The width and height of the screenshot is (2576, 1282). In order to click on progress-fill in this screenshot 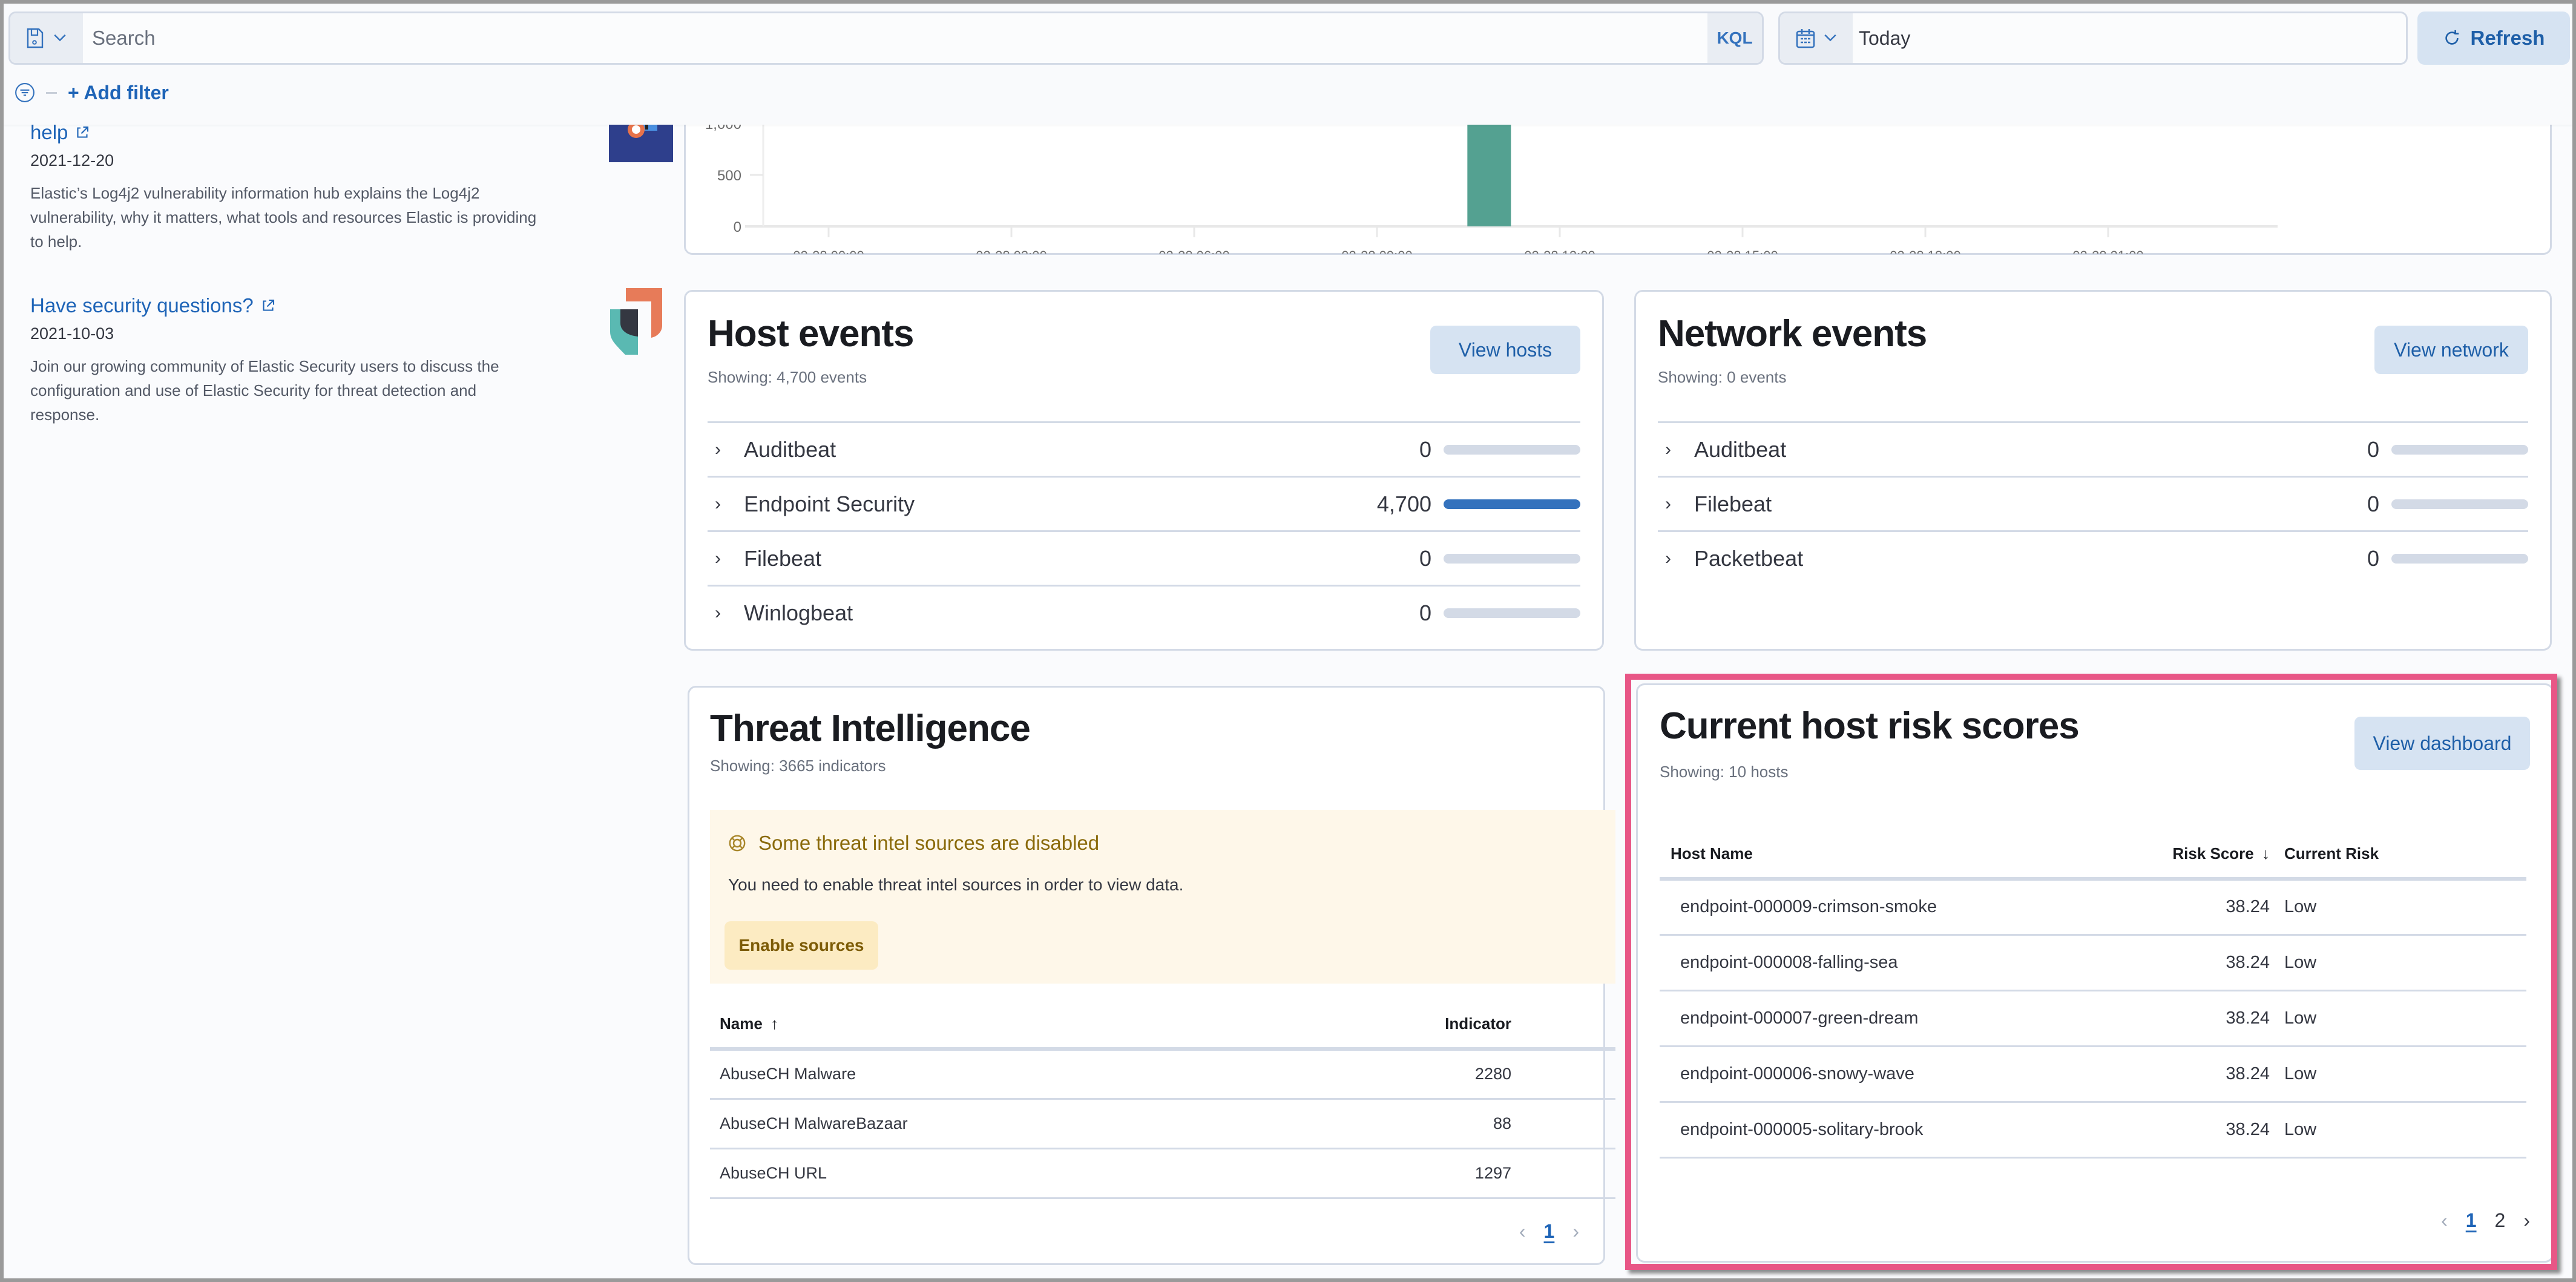, I will do `click(1512, 504)`.